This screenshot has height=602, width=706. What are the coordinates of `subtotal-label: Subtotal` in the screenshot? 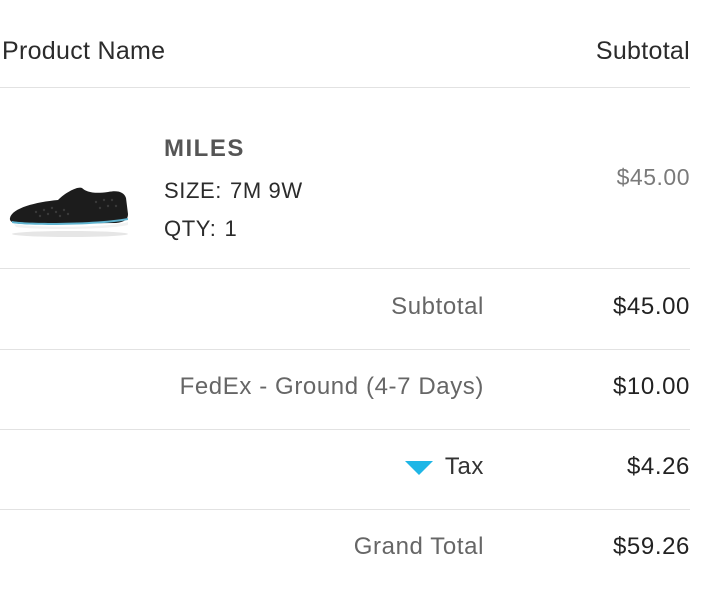 It's located at (437, 306).